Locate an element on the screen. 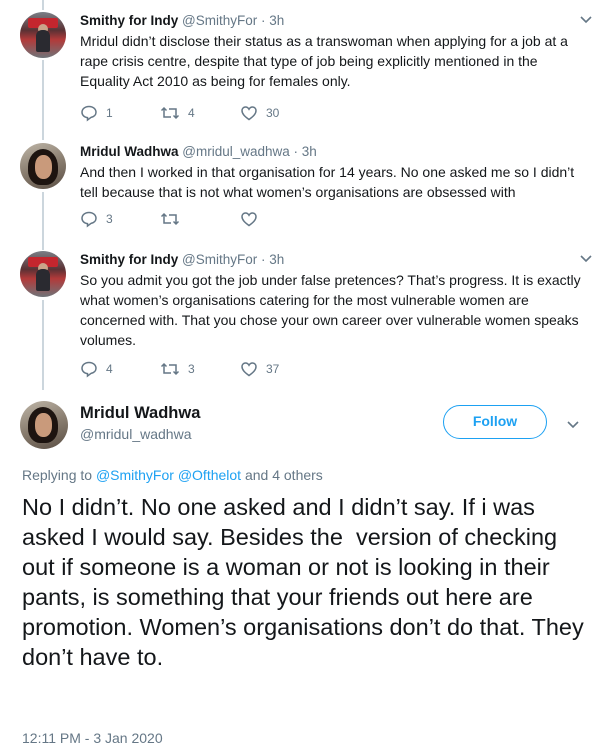 This screenshot has width=611, height=755. retweet-button is located at coordinates (174, 219).